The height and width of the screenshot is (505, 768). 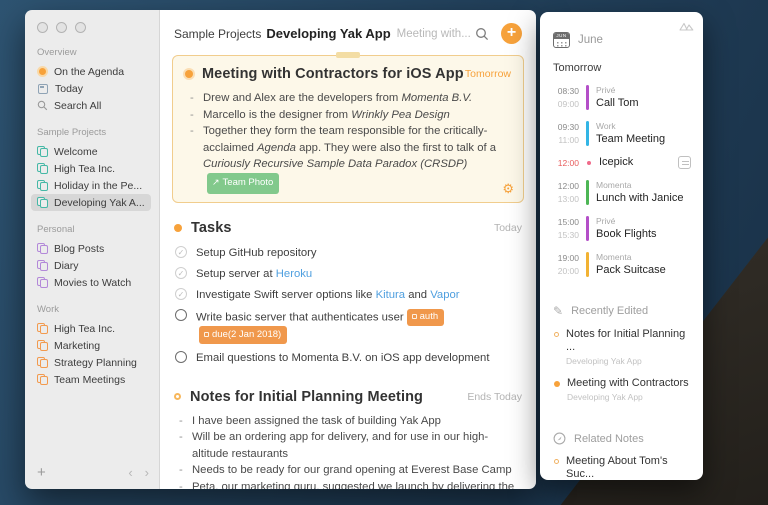 What do you see at coordinates (302, 98) in the screenshot?
I see `text-segment: Drew and Alex are the developers from` at bounding box center [302, 98].